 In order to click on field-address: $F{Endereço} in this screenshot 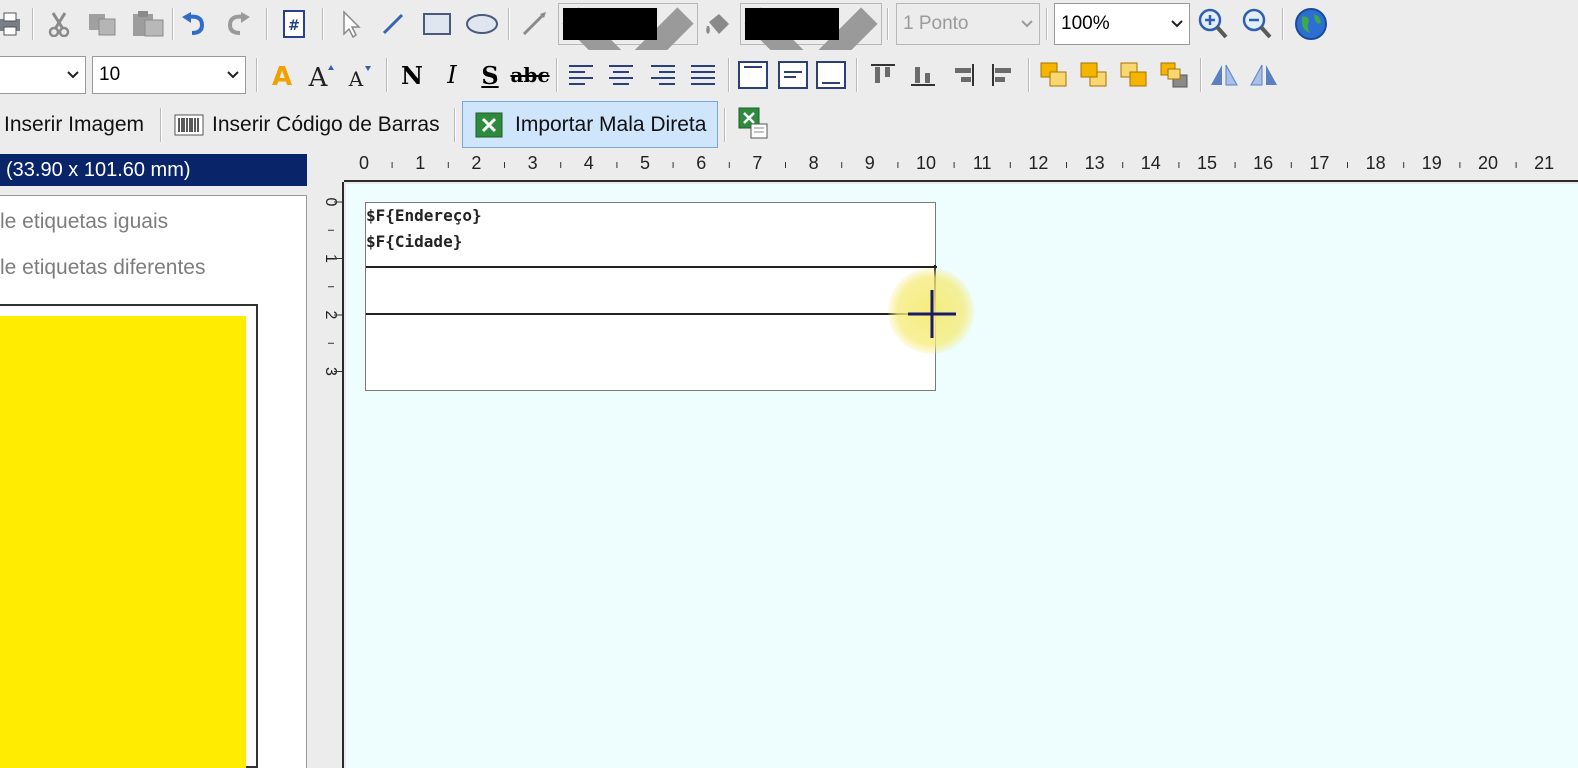, I will do `click(424, 215)`.